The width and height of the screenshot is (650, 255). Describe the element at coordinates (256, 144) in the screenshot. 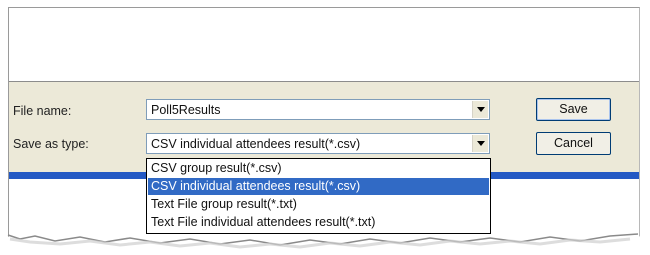

I see `save-as-type-value: CSV individual attendees result(*.csv)` at that location.